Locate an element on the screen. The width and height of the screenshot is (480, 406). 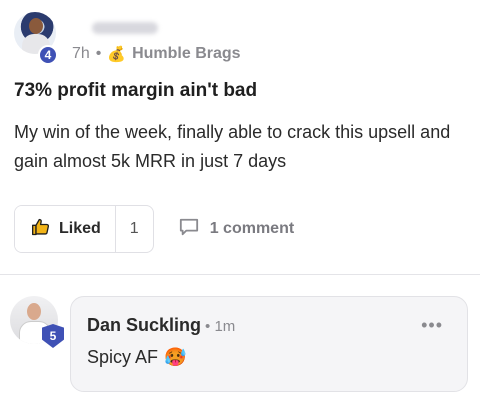
hot-face-emoji-icon: 🥵 is located at coordinates (175, 357).